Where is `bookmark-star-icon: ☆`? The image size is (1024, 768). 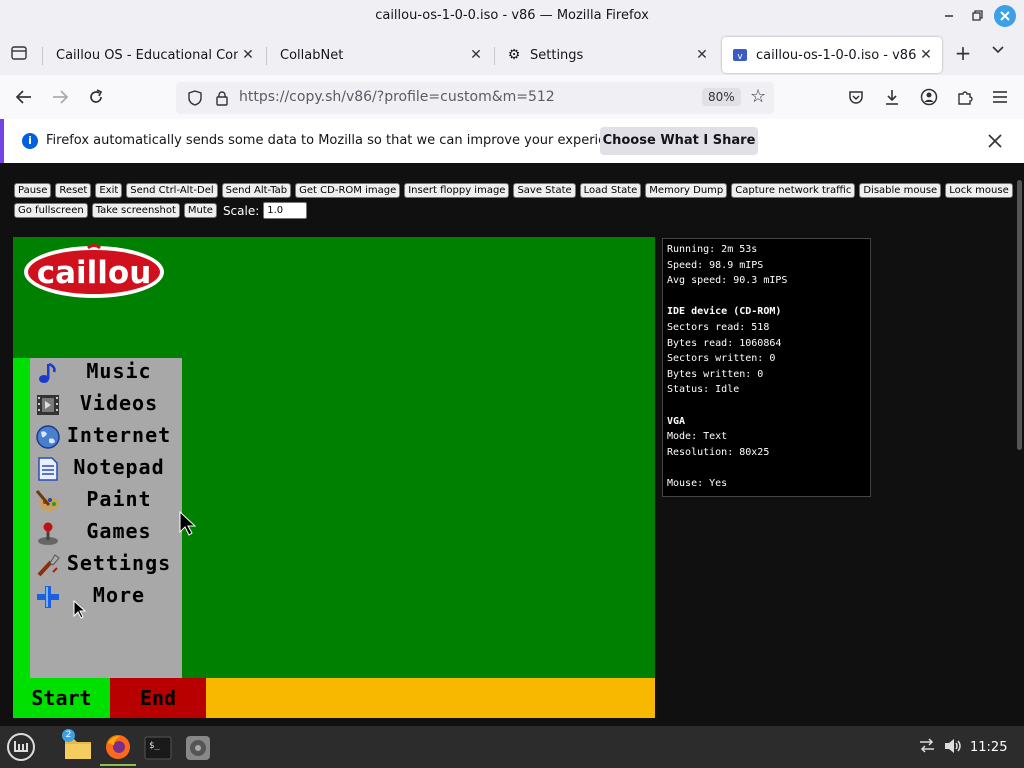 bookmark-star-icon: ☆ is located at coordinates (758, 96).